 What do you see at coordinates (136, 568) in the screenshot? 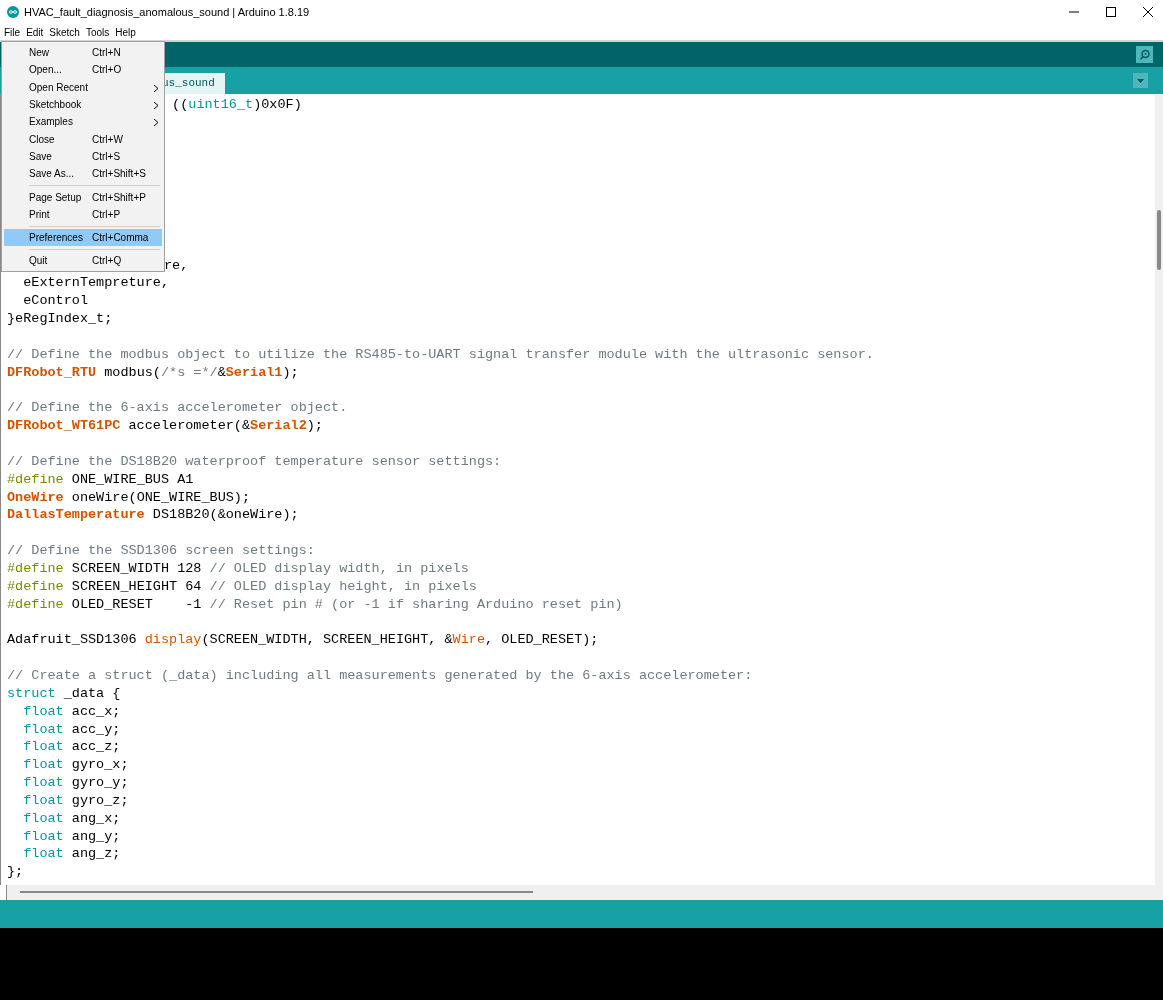
I see `code-text: SCREEN_WIDTH 128` at bounding box center [136, 568].